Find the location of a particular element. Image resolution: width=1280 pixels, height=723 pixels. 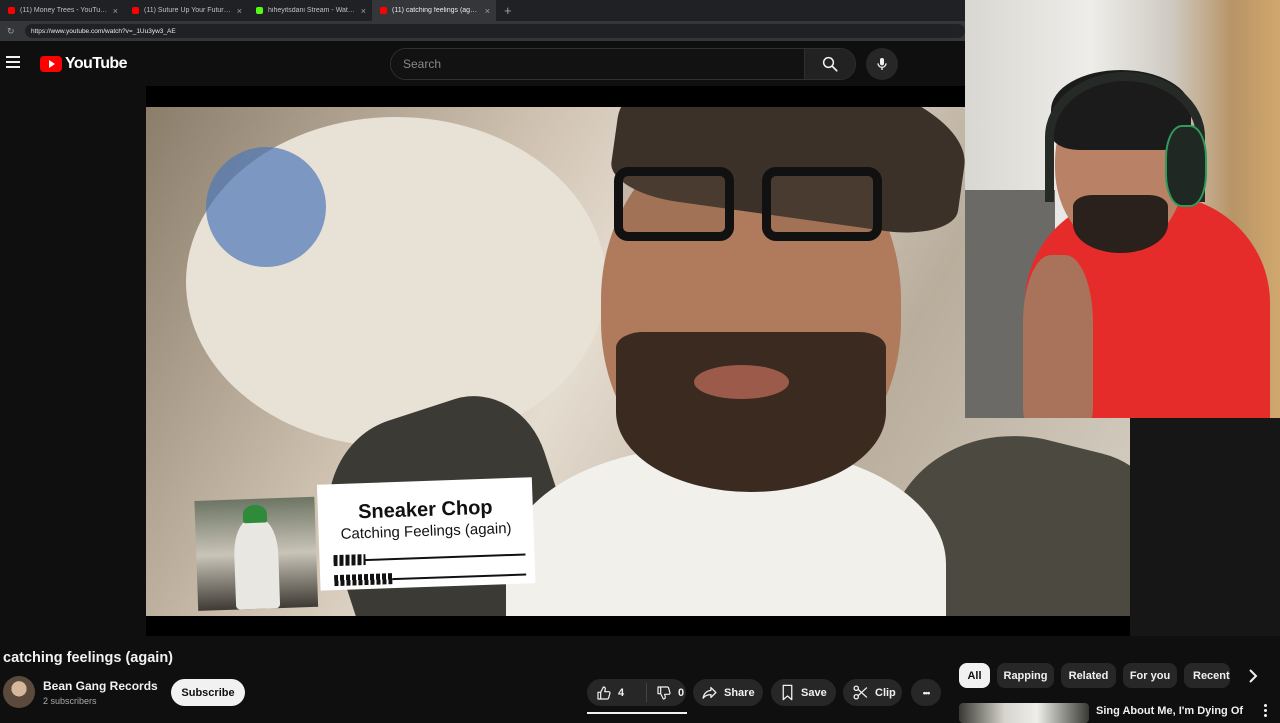

save-label: Save is located at coordinates (814, 692).